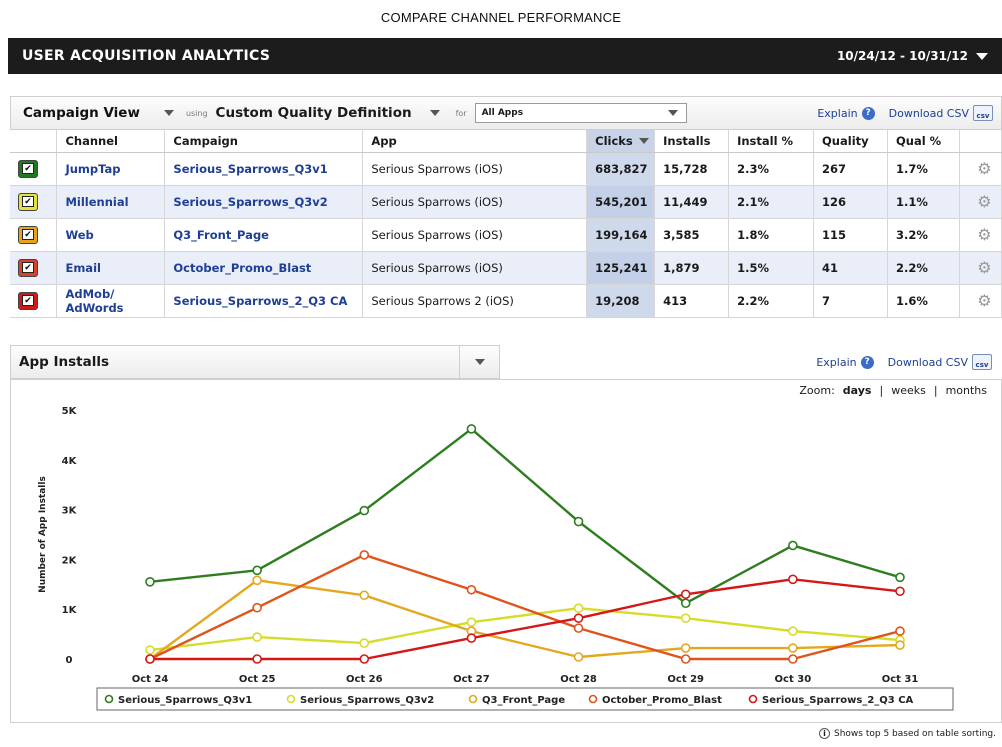 The image size is (1002, 747). I want to click on app-value: Serious Sparrows (iOS), so click(437, 201).